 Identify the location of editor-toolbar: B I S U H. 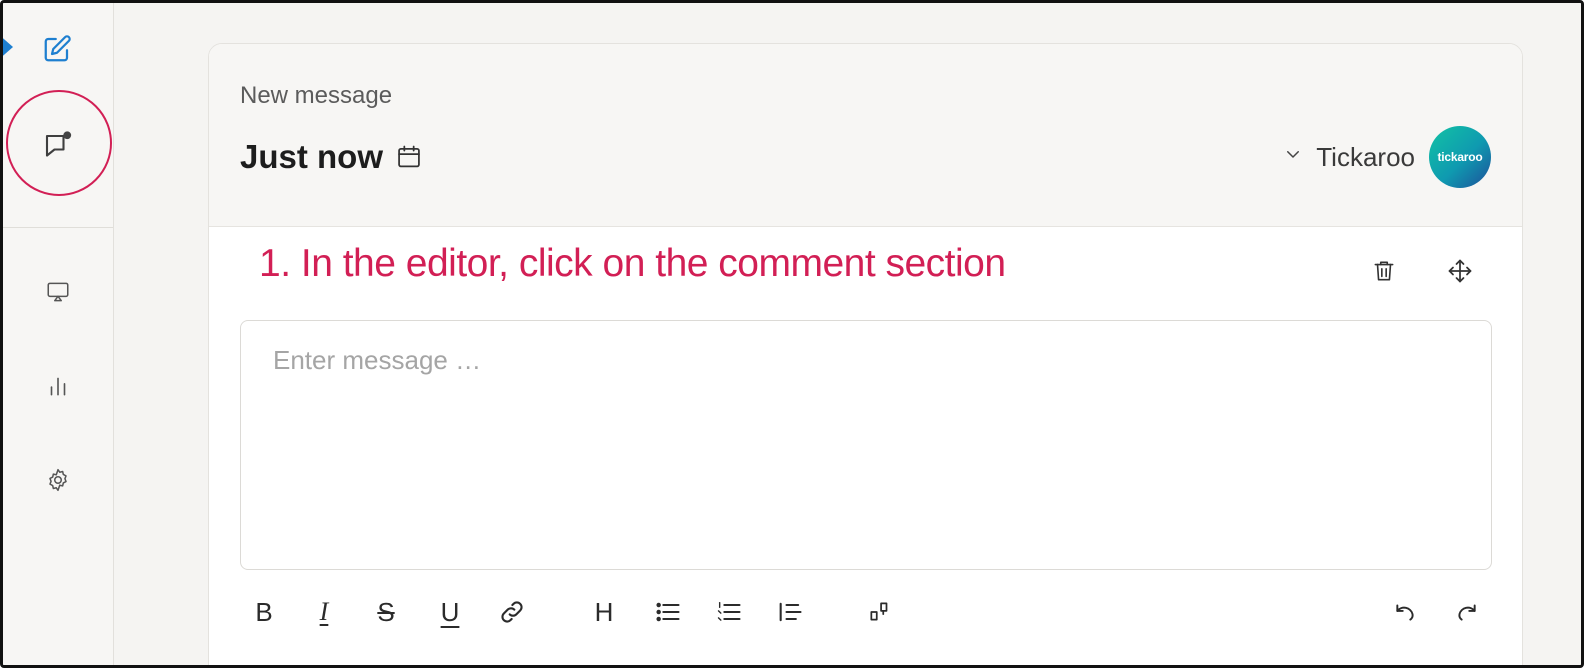
(865, 612).